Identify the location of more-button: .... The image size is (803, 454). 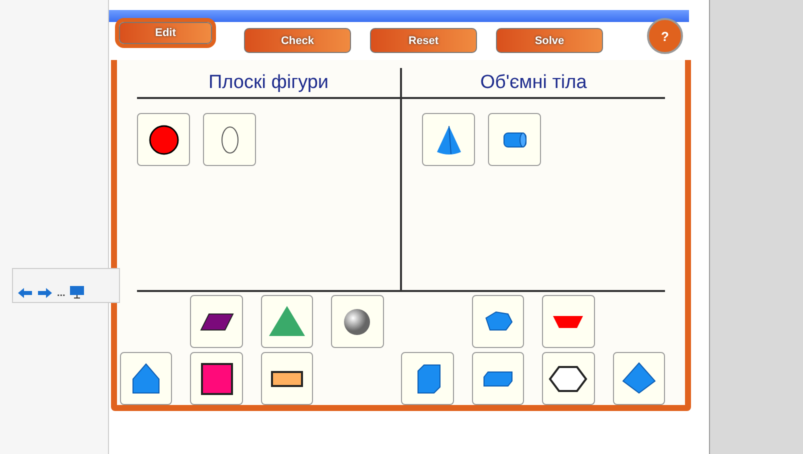
(61, 293).